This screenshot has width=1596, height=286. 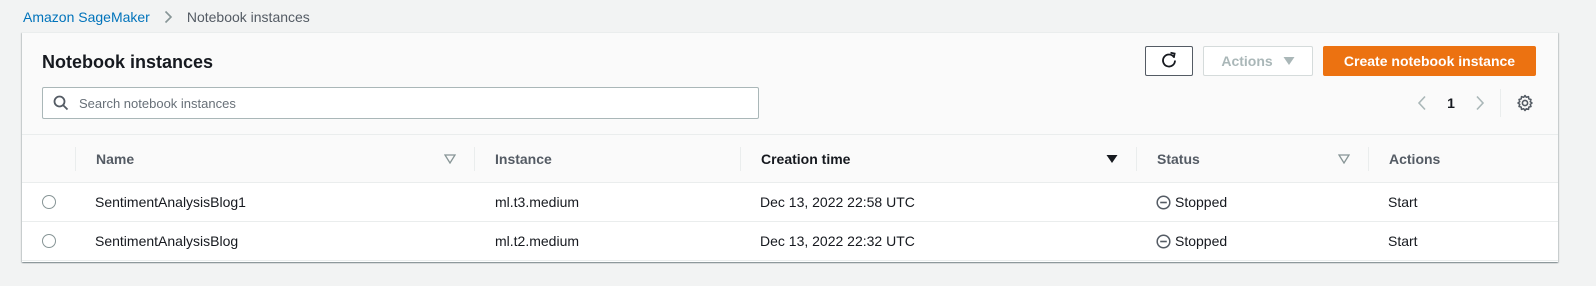 I want to click on refresh-icon, so click(x=1169, y=61).